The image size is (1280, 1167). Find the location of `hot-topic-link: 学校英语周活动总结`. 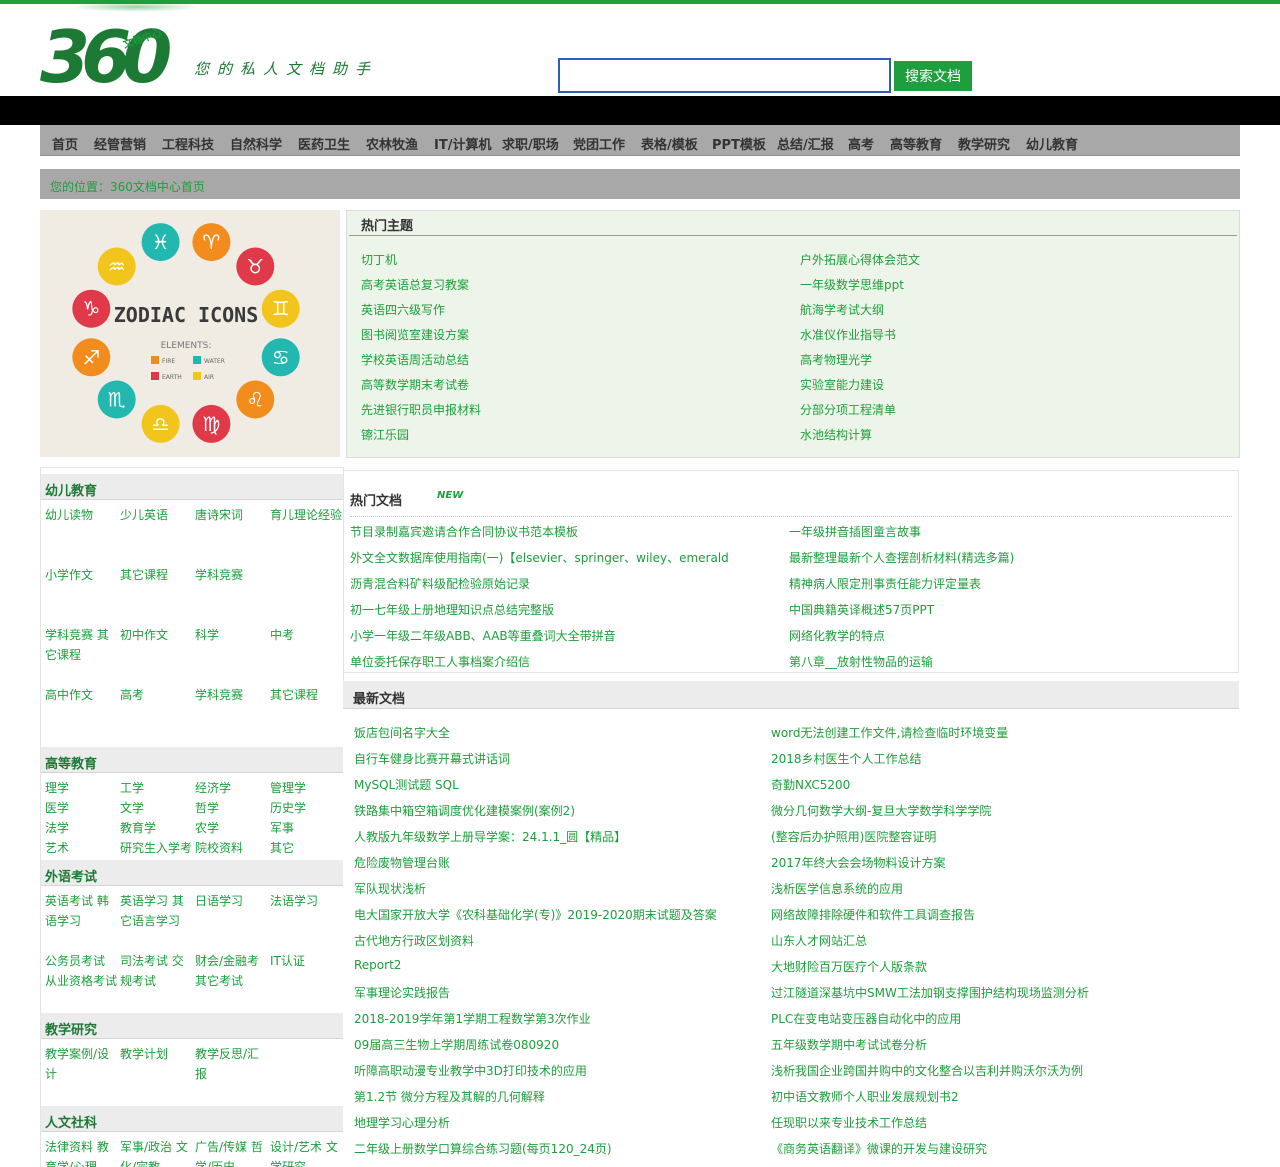

hot-topic-link: 学校英语周活动总结 is located at coordinates (415, 359).